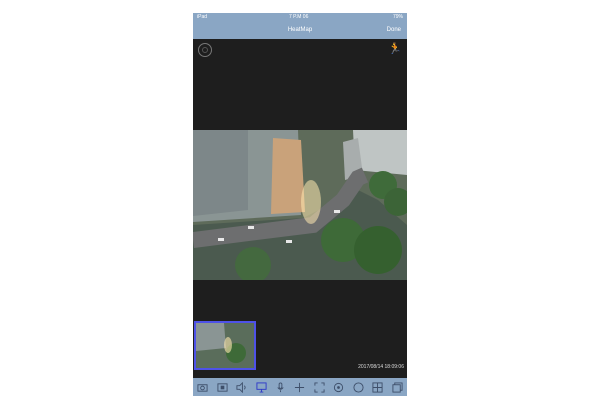  Describe the element at coordinates (397, 387) in the screenshot. I see `stream-icon` at that location.